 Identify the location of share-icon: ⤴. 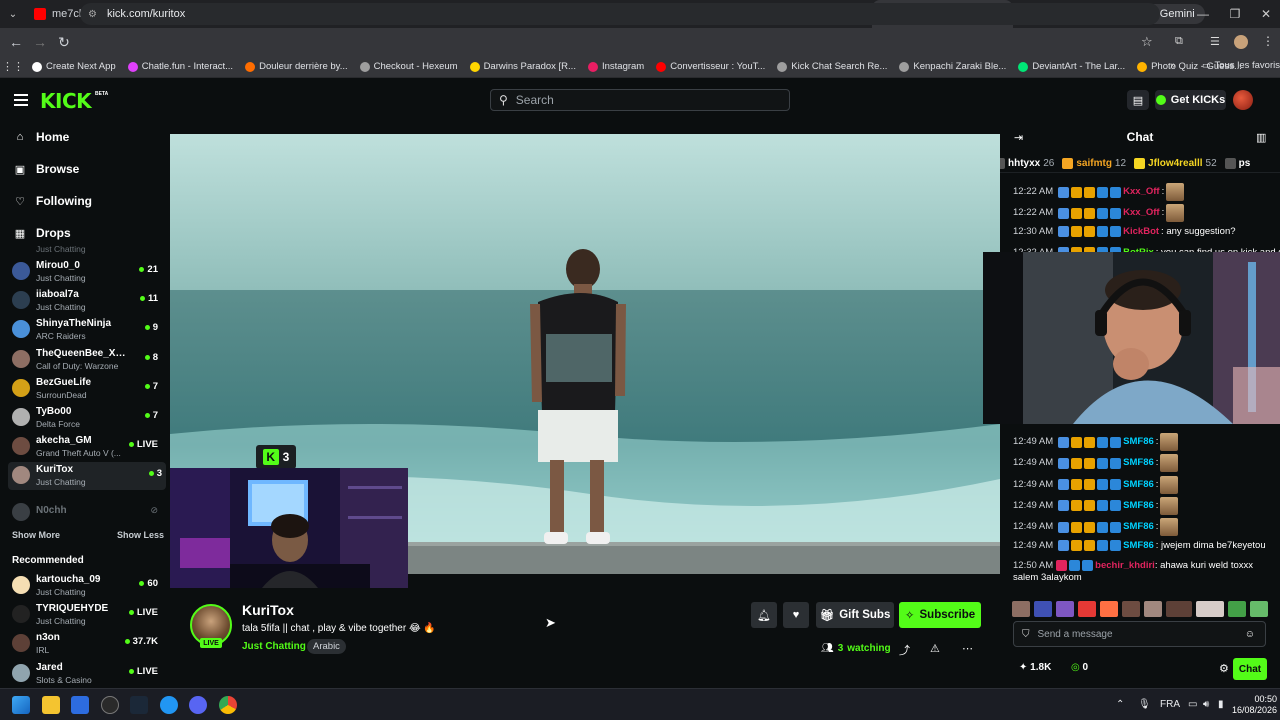
(904, 650).